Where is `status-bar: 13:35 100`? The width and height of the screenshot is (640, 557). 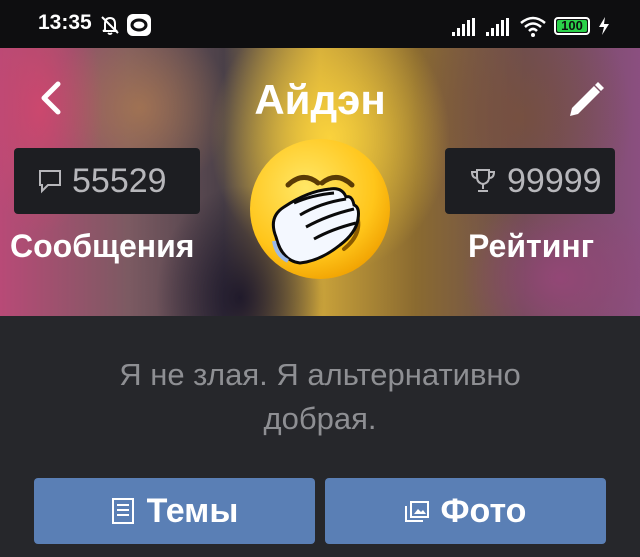 status-bar: 13:35 100 is located at coordinates (320, 24).